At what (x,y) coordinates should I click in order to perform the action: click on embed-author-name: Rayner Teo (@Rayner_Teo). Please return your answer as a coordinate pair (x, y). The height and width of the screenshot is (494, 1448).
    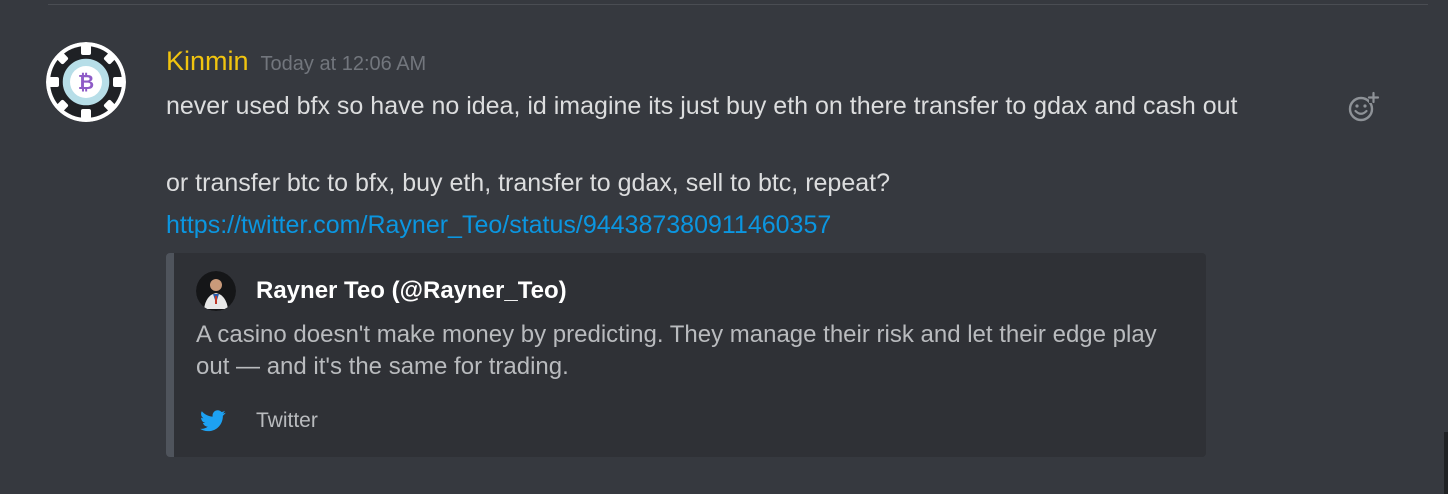
    Looking at the image, I should click on (411, 291).